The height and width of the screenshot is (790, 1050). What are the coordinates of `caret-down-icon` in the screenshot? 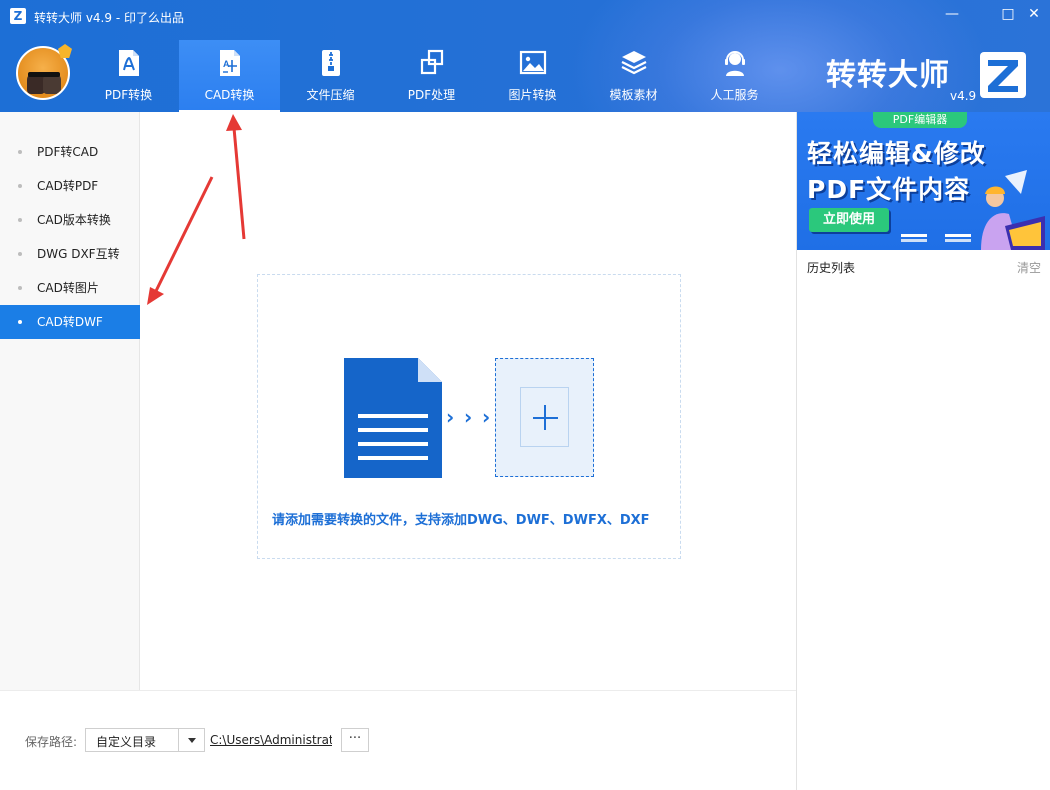 It's located at (192, 740).